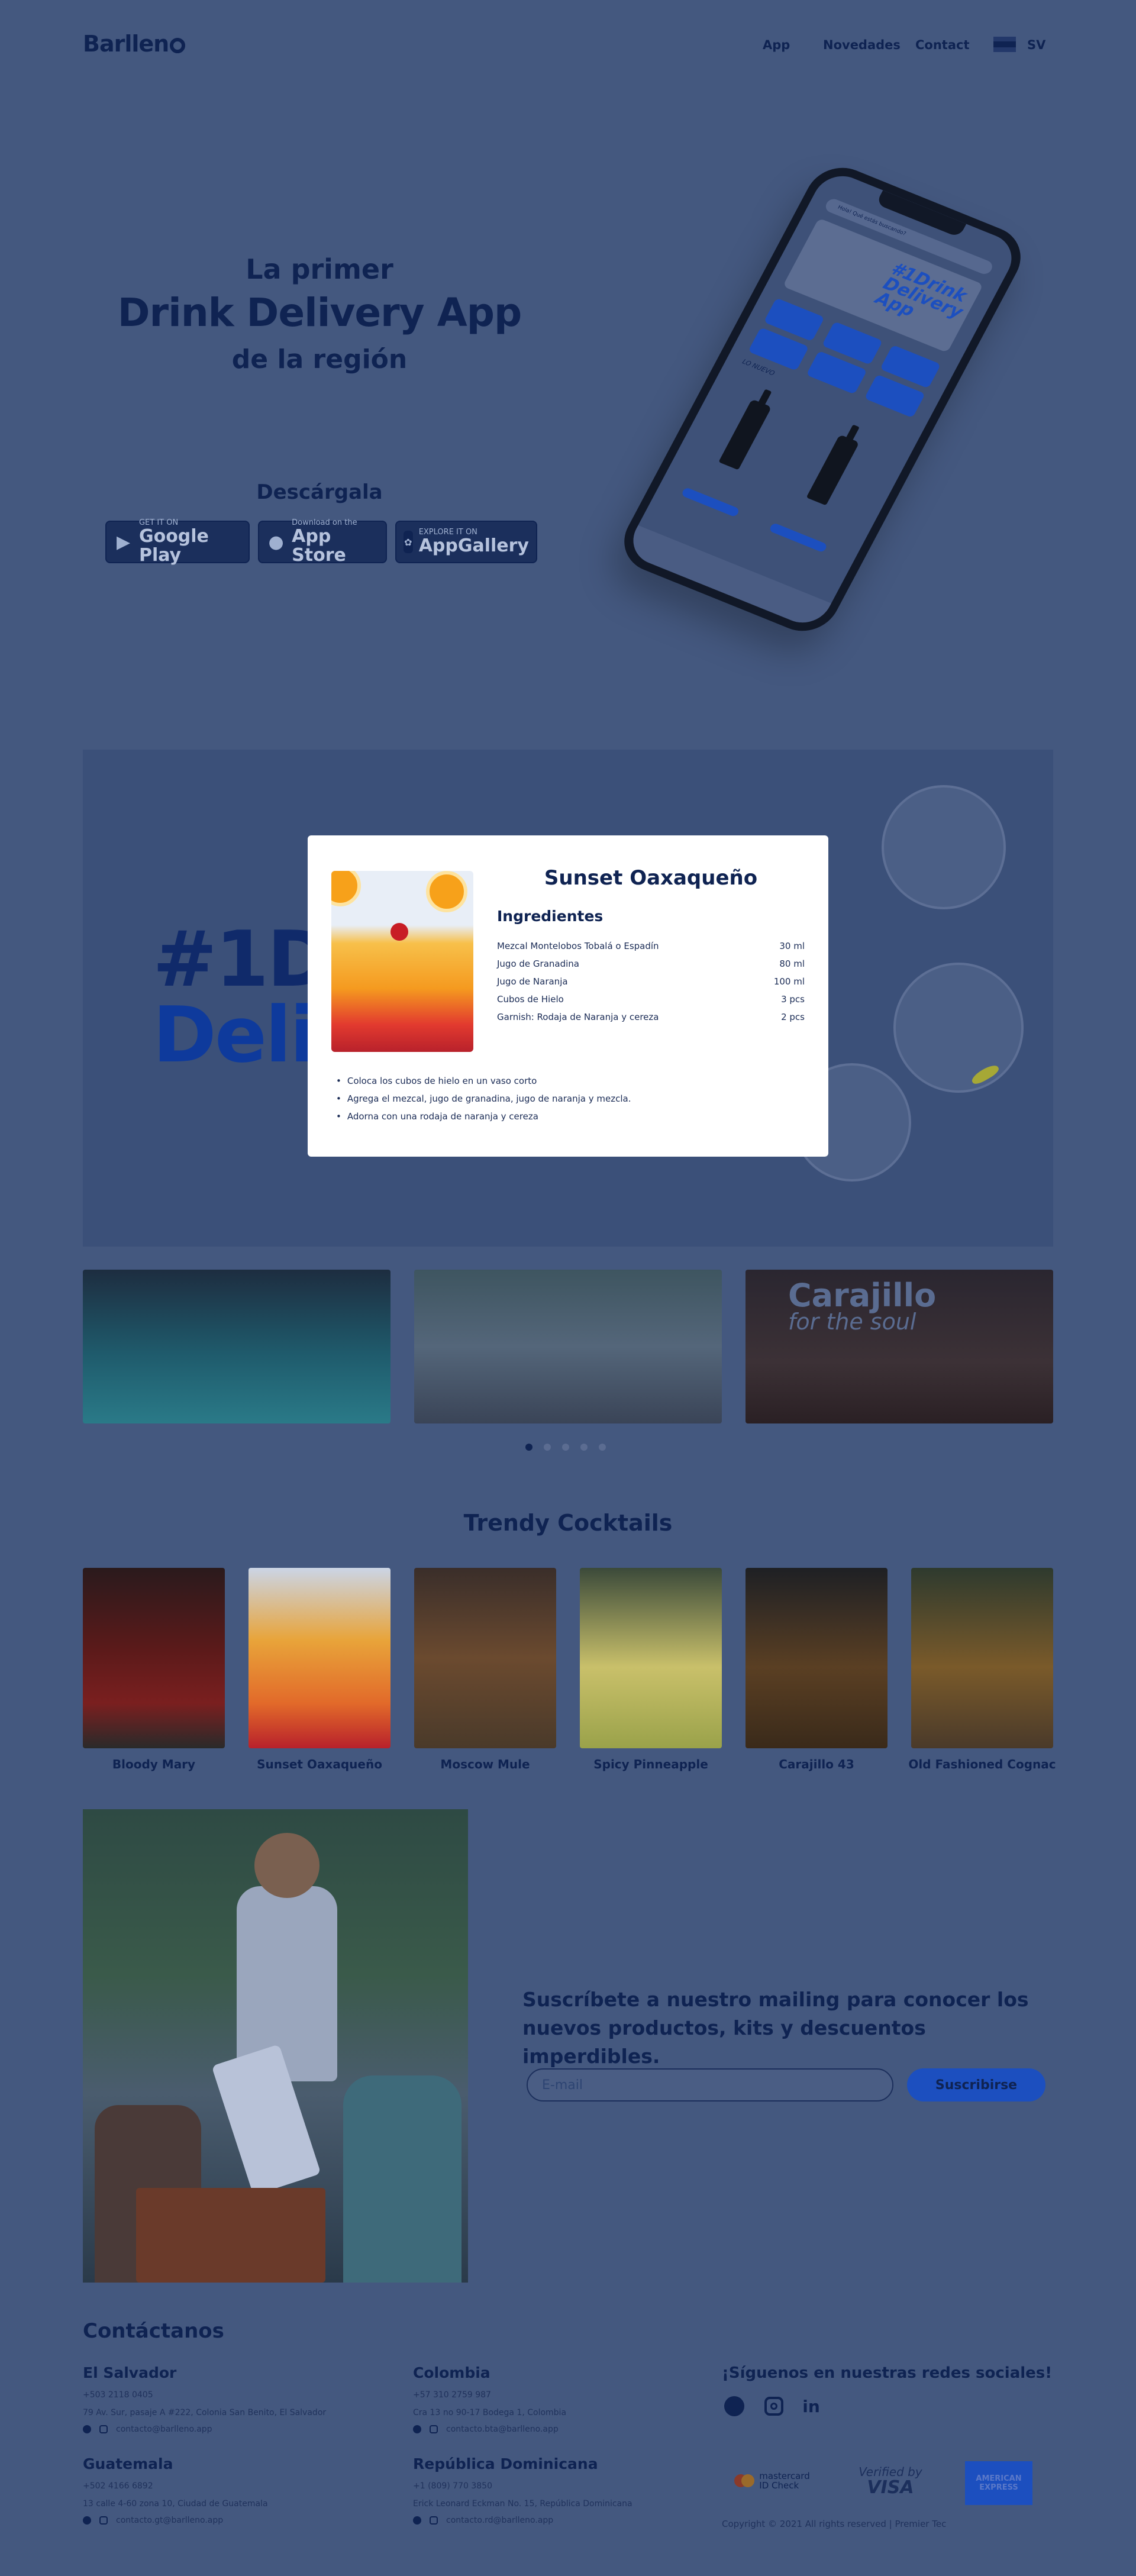 The width and height of the screenshot is (1136, 2576). Describe the element at coordinates (473, 545) in the screenshot. I see `badge-big-text: AppGallery` at that location.